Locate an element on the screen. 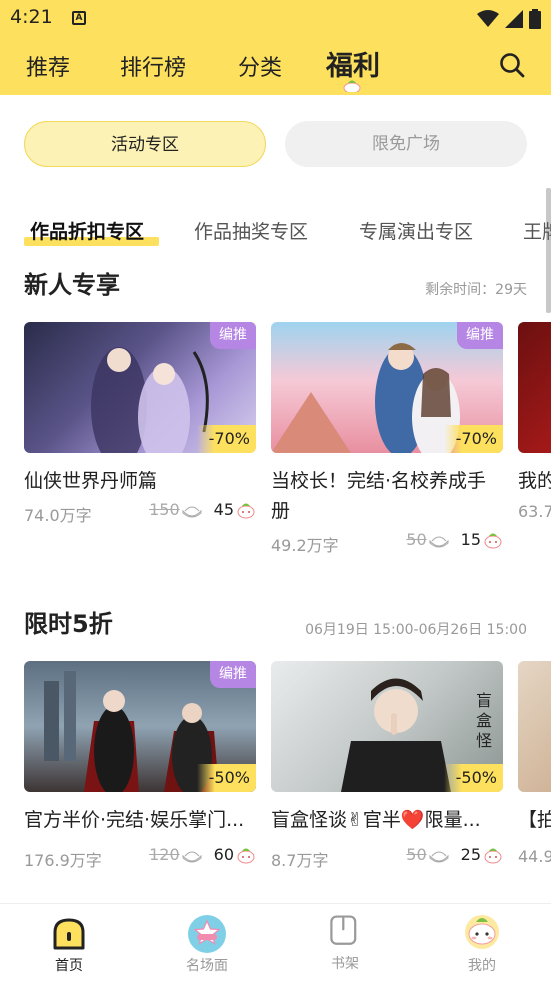 This screenshot has width=551, height=981. star-scene-icon is located at coordinates (207, 934).